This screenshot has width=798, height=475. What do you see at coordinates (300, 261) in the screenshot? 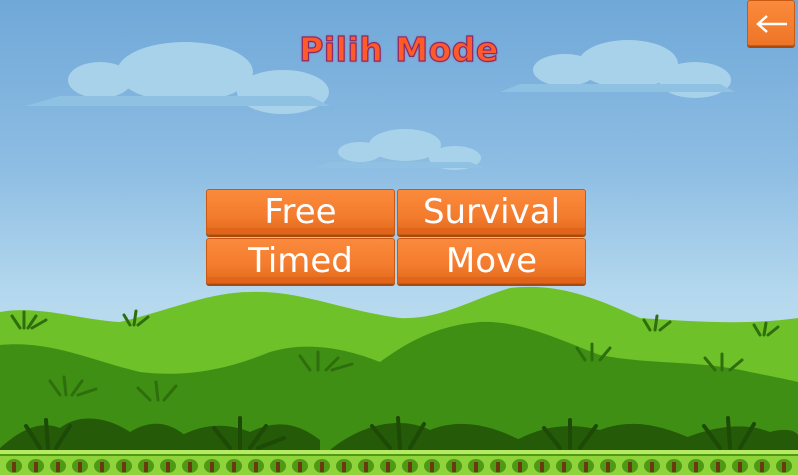
I see `timed-mode-button: Timed` at bounding box center [300, 261].